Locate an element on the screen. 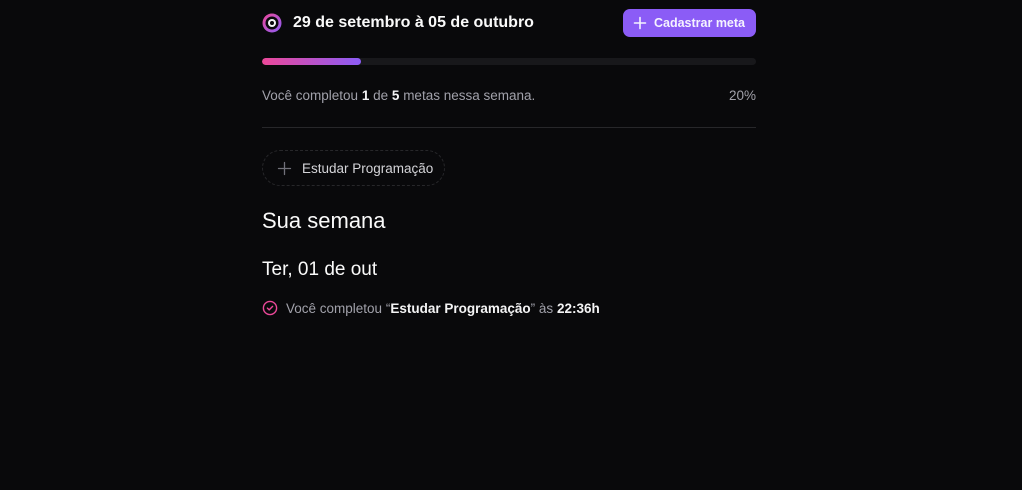 The width and height of the screenshot is (1022, 490). week-section-title: Sua semana is located at coordinates (324, 220).